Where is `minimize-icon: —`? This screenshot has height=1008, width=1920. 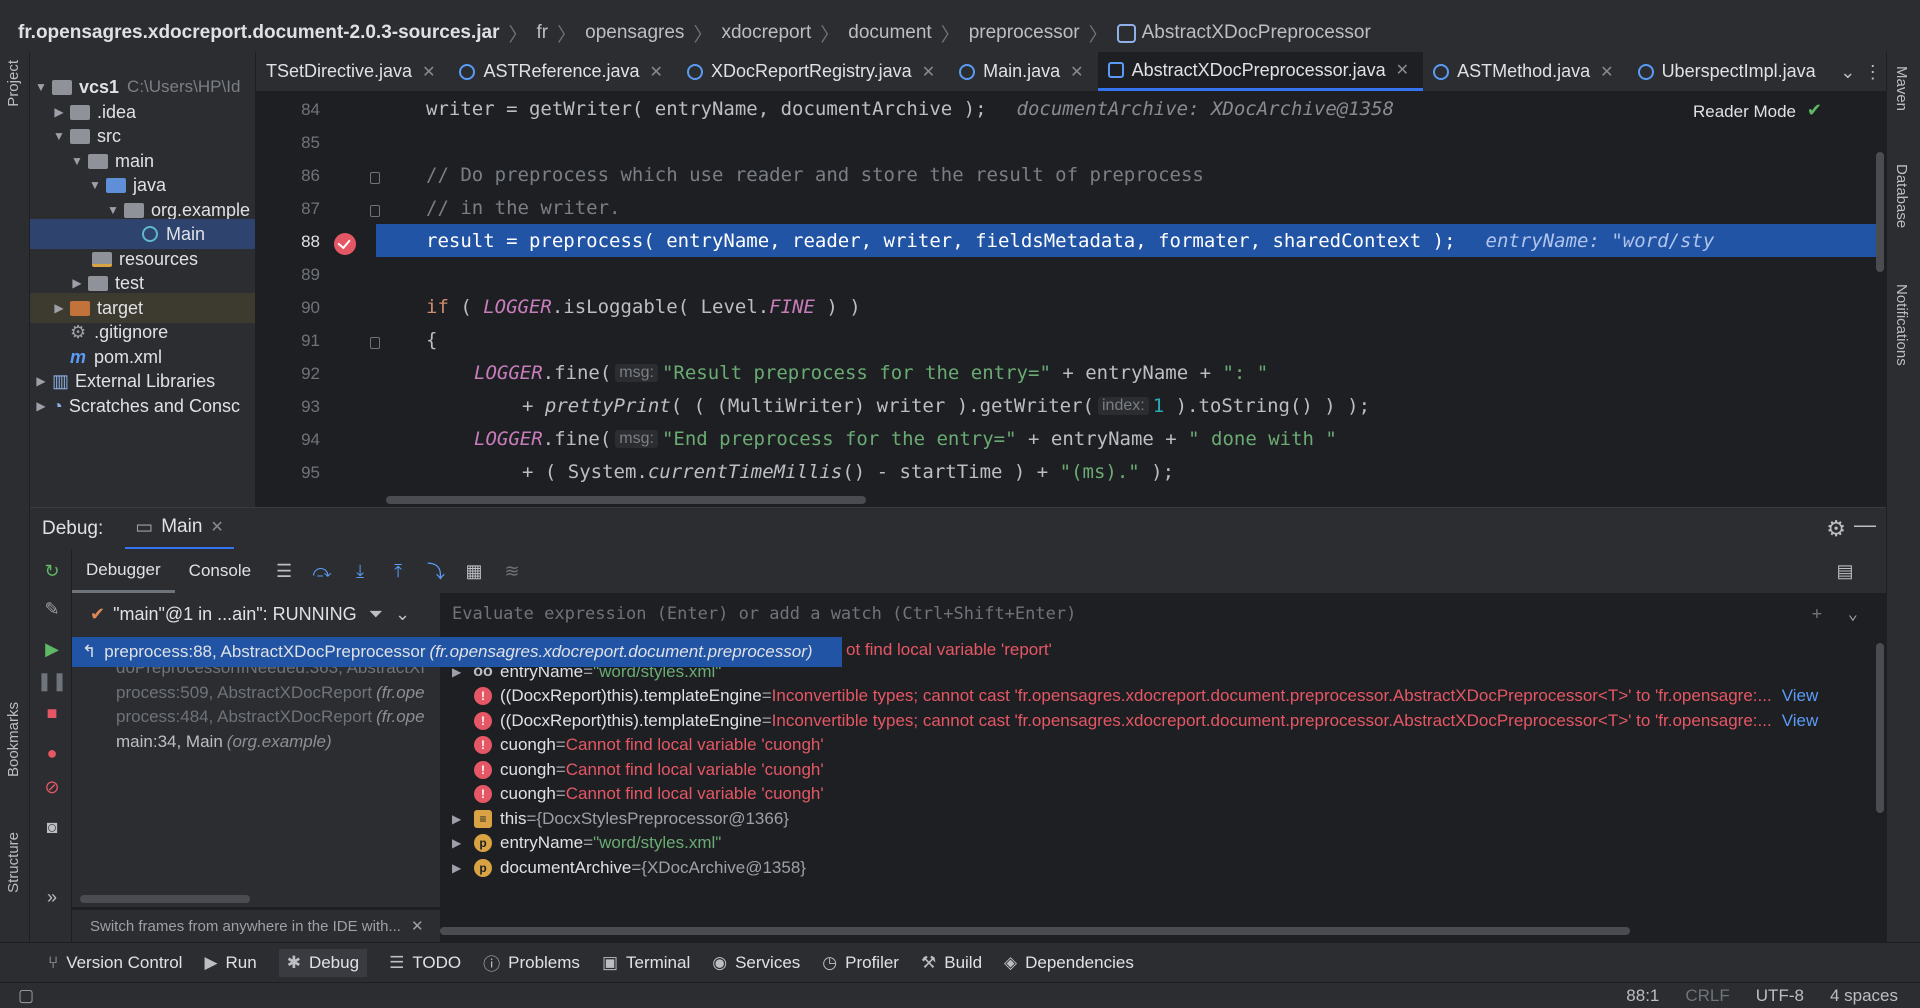
minimize-icon: — is located at coordinates (1865, 525).